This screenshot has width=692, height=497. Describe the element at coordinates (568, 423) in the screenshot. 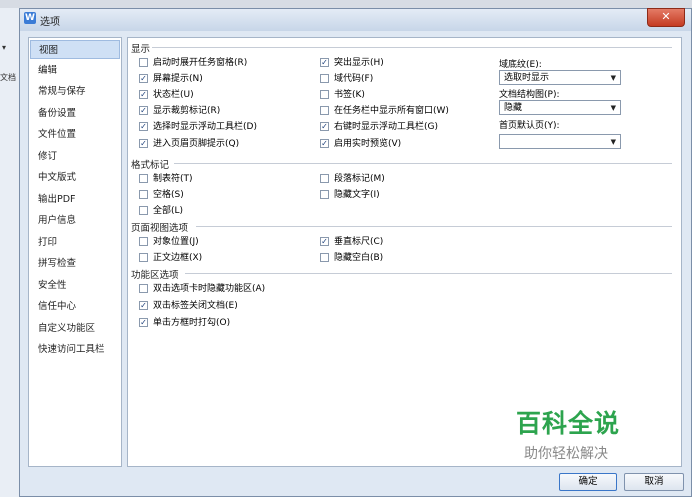

I see `watermark-title: 百科全说` at that location.